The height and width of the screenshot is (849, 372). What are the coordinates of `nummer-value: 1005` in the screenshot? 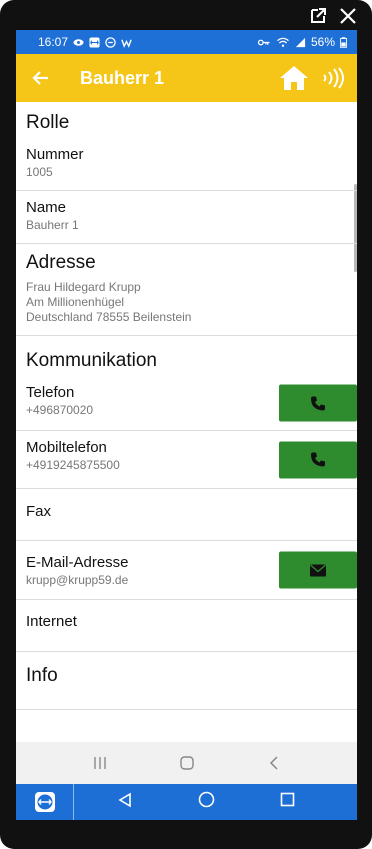 It's located at (39, 172).